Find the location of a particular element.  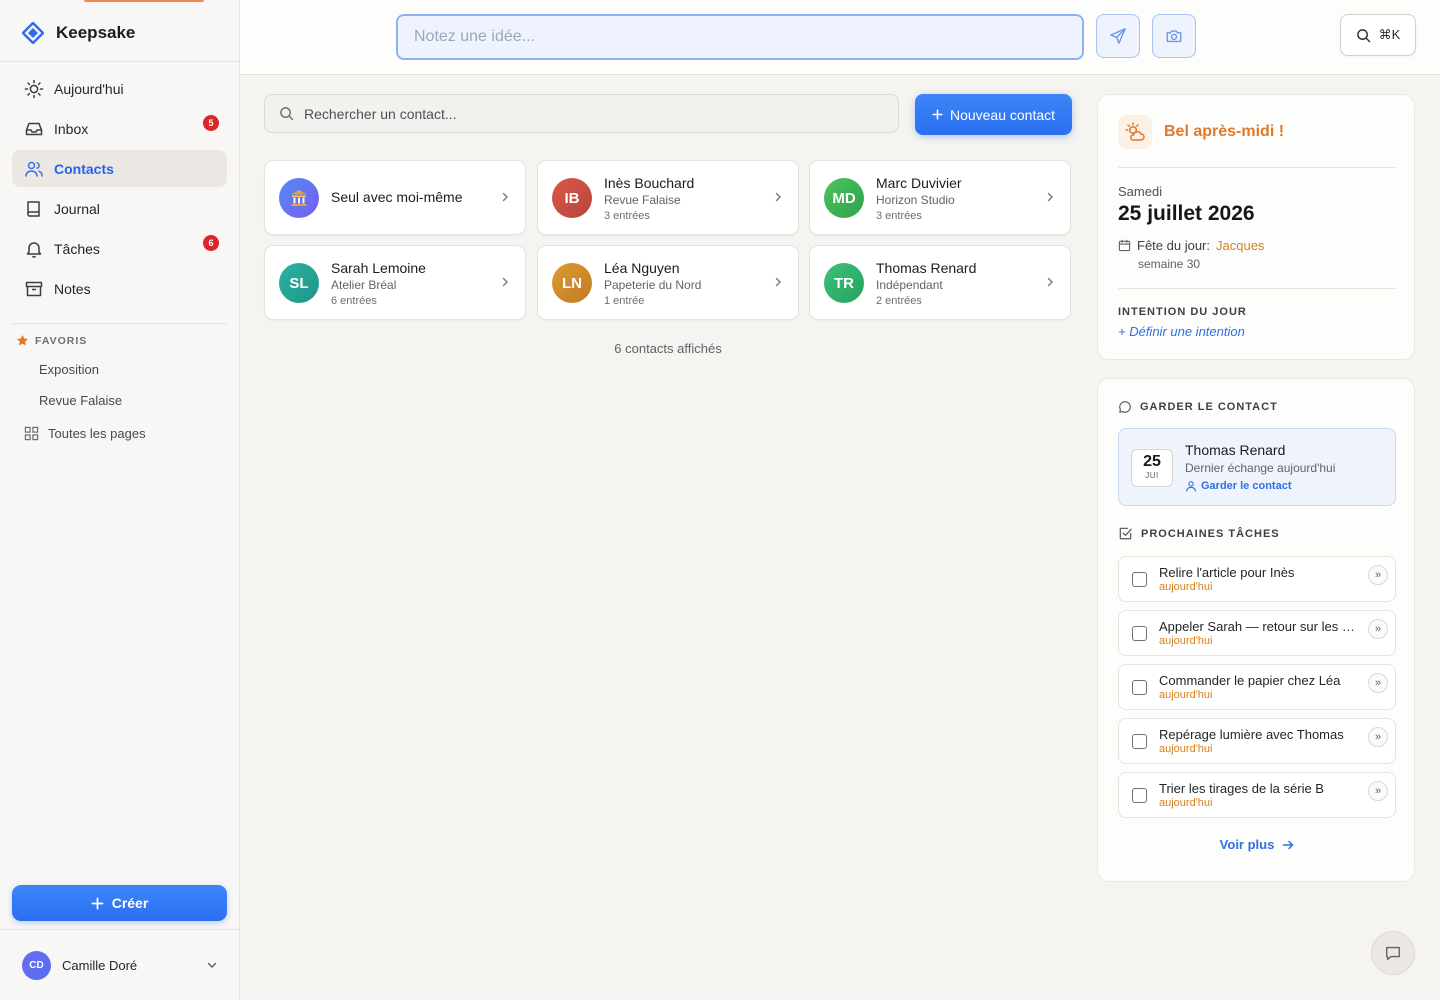

all-pages-link: Toutes les pages is located at coordinates (85, 433).